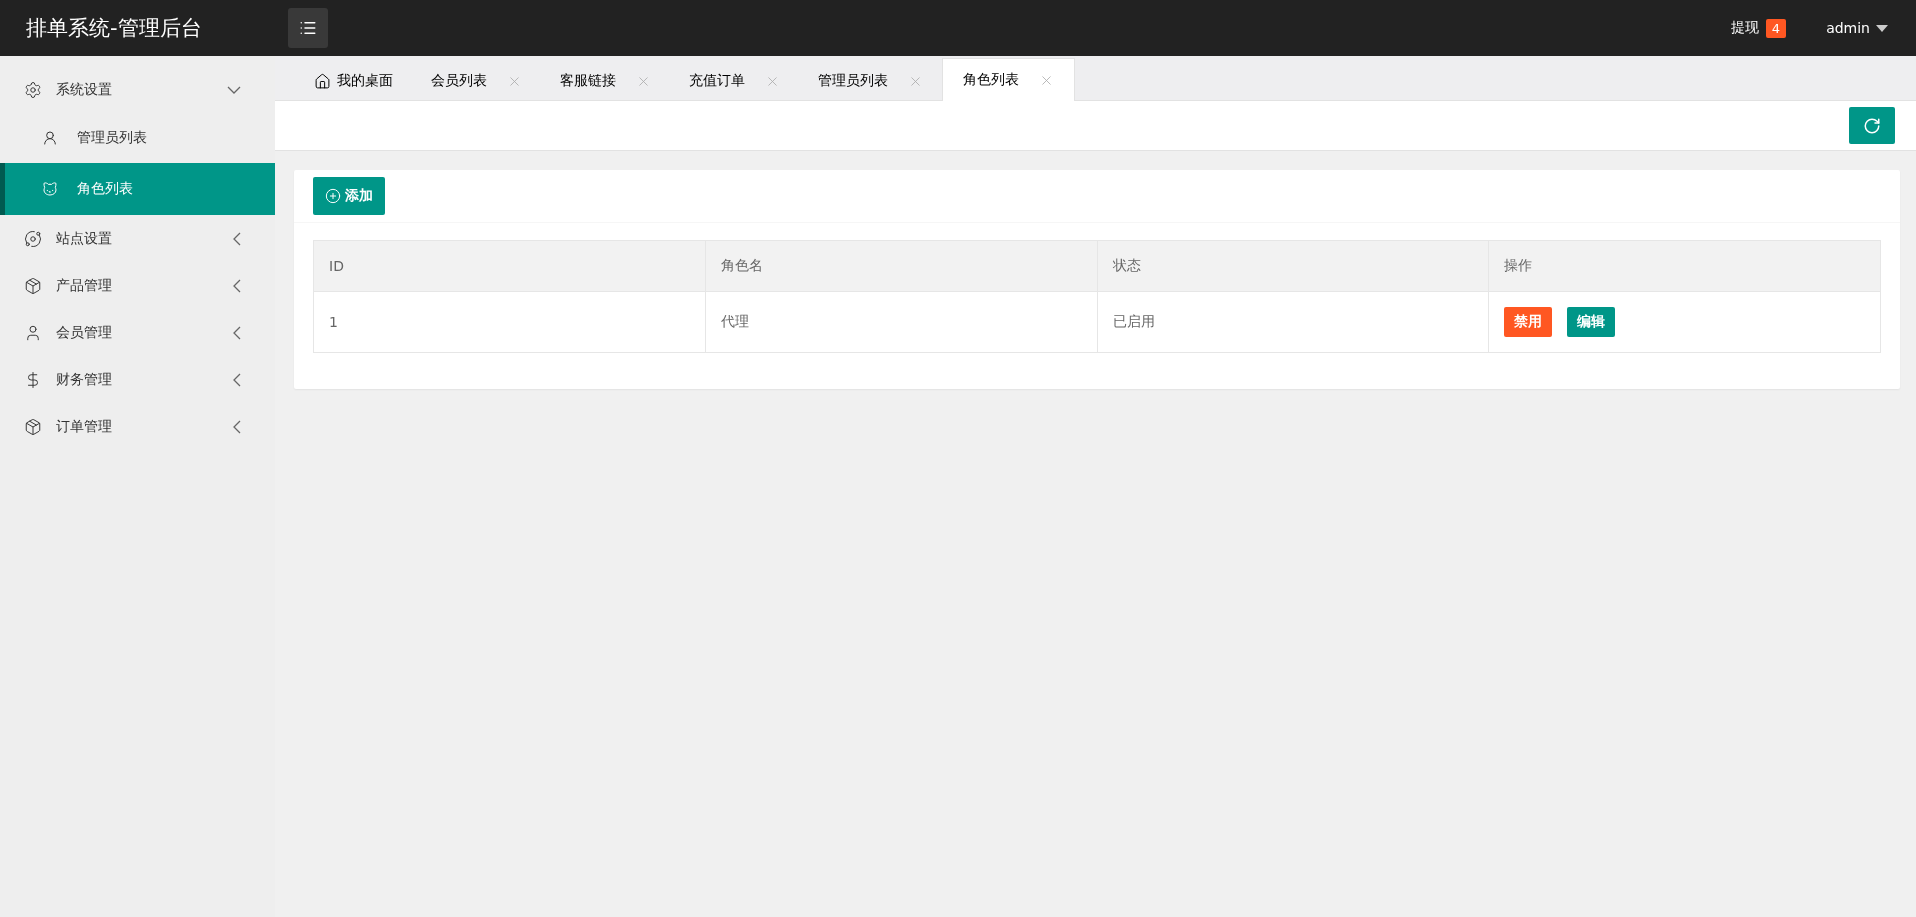  I want to click on cat-icon, so click(50, 189).